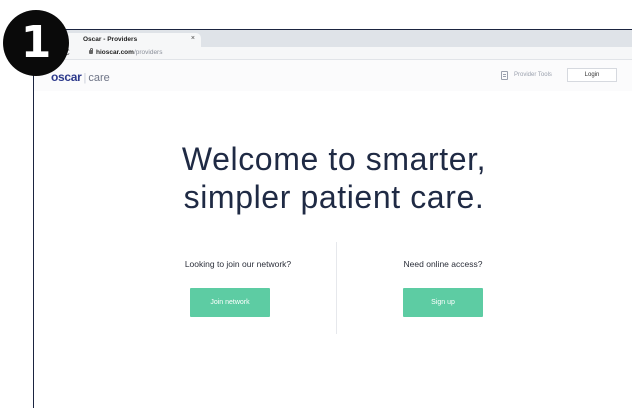 The height and width of the screenshot is (408, 632). Describe the element at coordinates (443, 302) in the screenshot. I see `sign-up-button: Sign up` at that location.